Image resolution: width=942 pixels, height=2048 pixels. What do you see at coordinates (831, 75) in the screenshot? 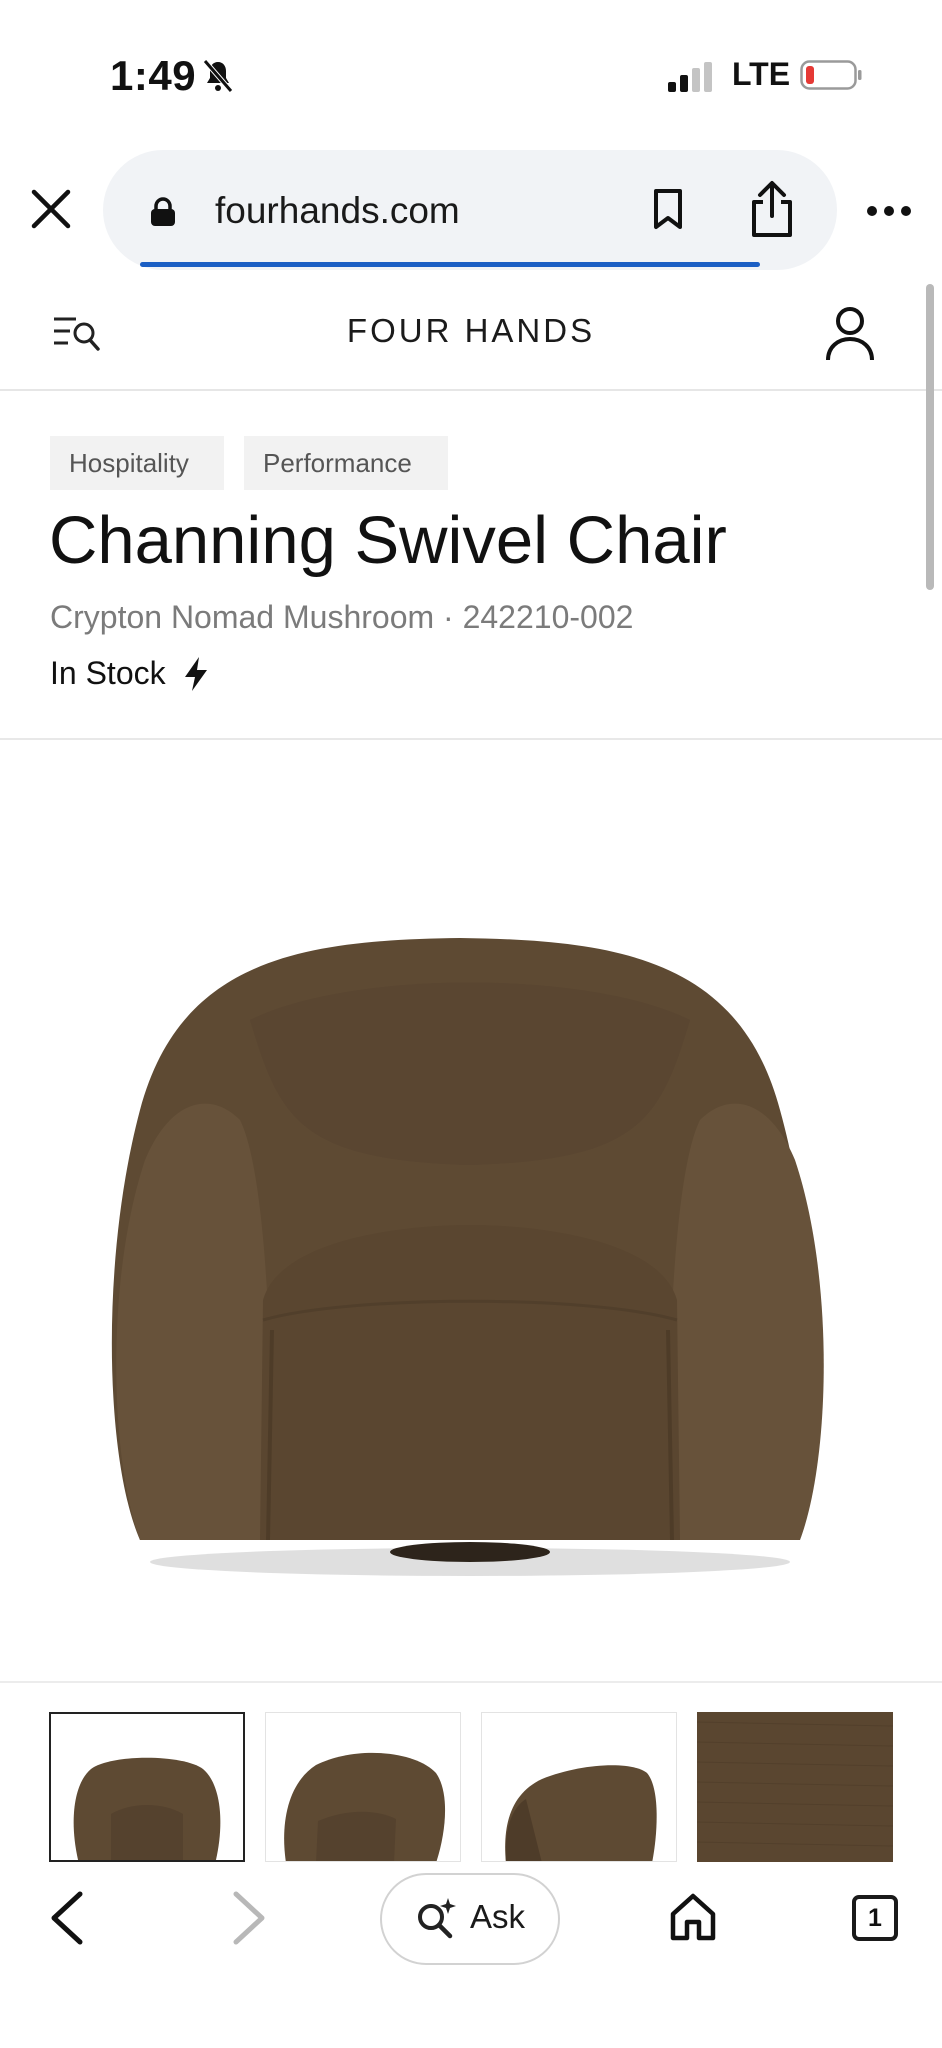
I see `battery-low-icon` at bounding box center [831, 75].